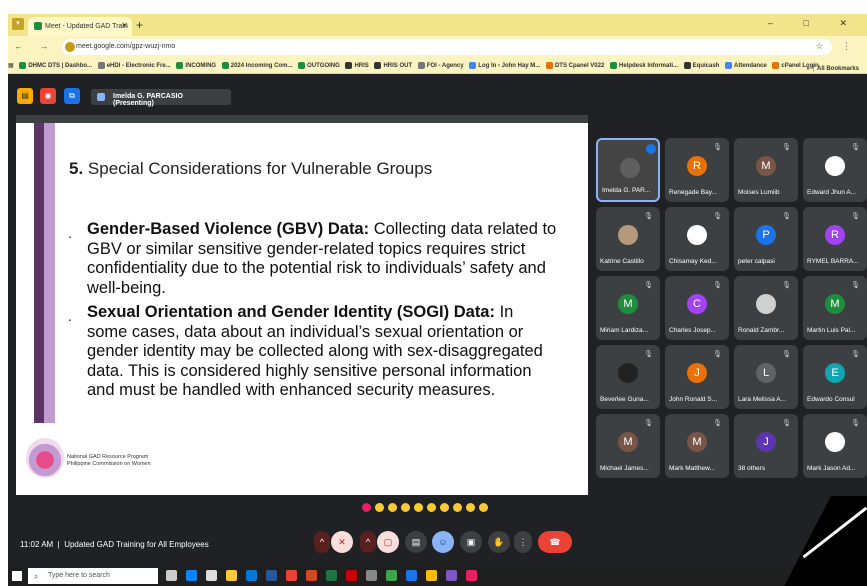  I want to click on participant-name: Moises Lumiib, so click(759, 192).